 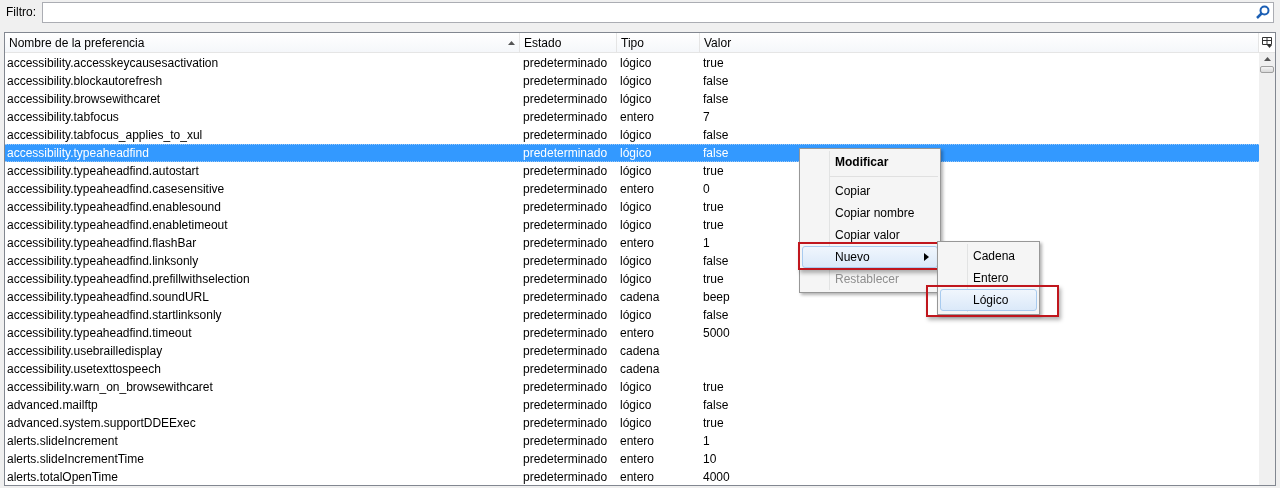 What do you see at coordinates (110, 387) in the screenshot?
I see `table-cell-text: accessibility.warn_on_browsewithcaret` at bounding box center [110, 387].